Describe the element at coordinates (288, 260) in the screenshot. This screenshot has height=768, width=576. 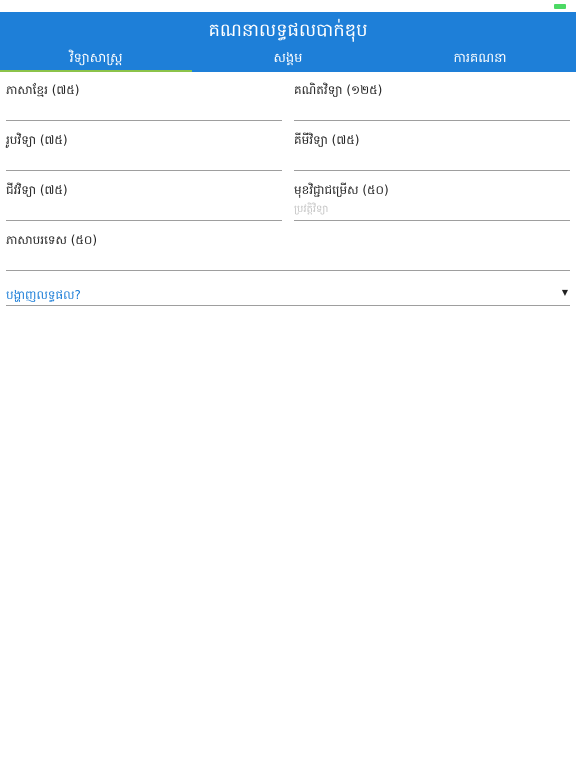
I see `foreign-language-input` at that location.